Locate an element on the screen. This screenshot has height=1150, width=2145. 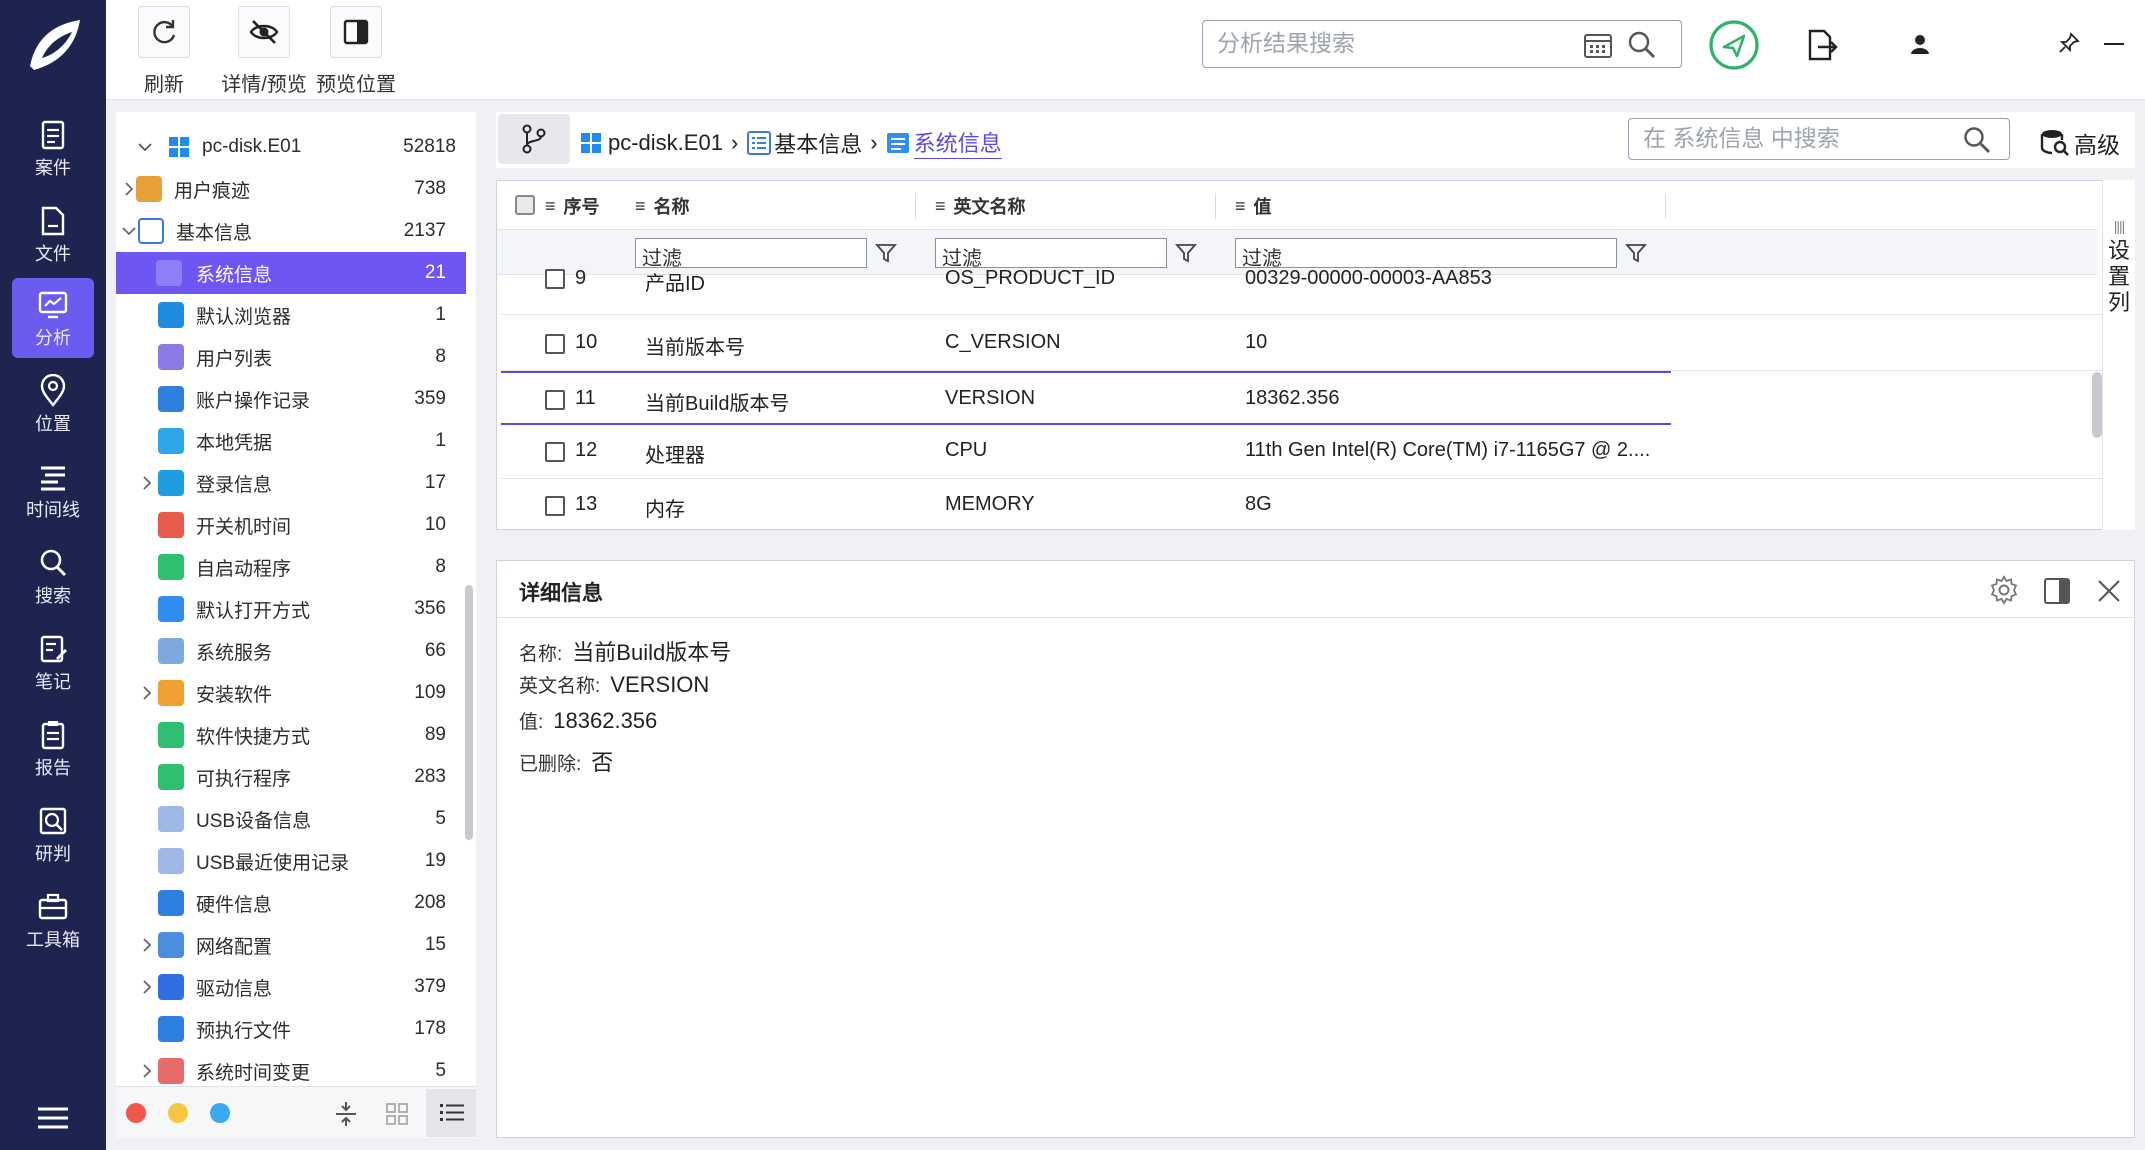
service-icon is located at coordinates (171, 651).